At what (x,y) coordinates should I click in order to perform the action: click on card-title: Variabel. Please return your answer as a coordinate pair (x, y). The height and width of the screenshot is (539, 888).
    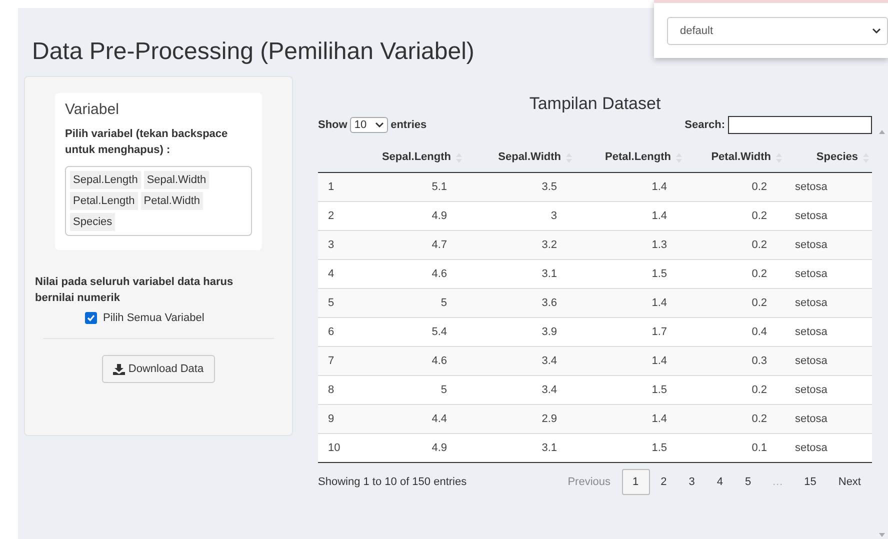
    Looking at the image, I should click on (92, 109).